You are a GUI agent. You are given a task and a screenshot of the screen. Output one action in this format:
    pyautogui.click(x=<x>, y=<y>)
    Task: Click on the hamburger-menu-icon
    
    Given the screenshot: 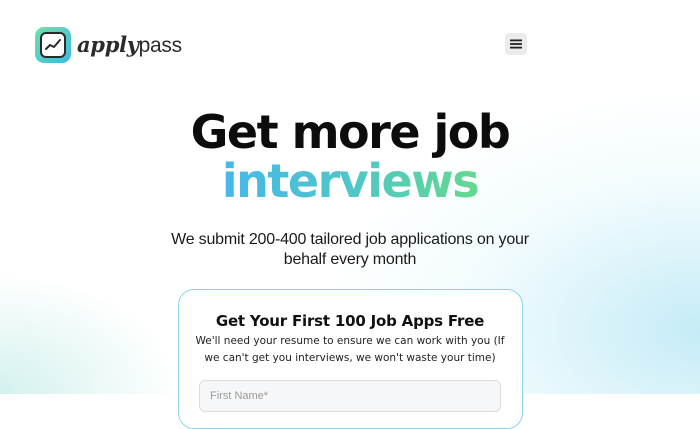 What is the action you would take?
    pyautogui.click(x=516, y=44)
    